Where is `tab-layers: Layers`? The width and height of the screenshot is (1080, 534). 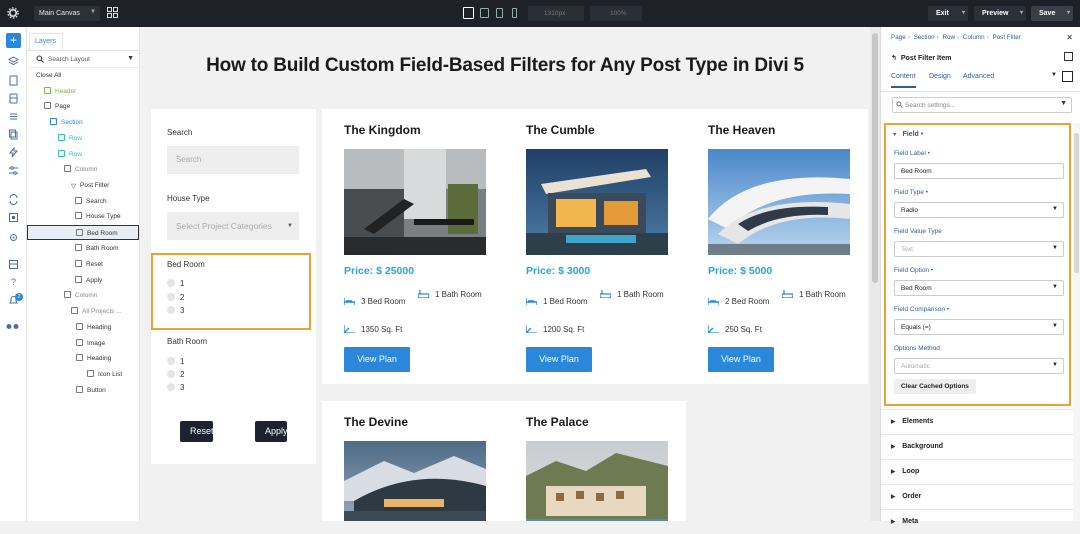 tab-layers: Layers is located at coordinates (46, 41).